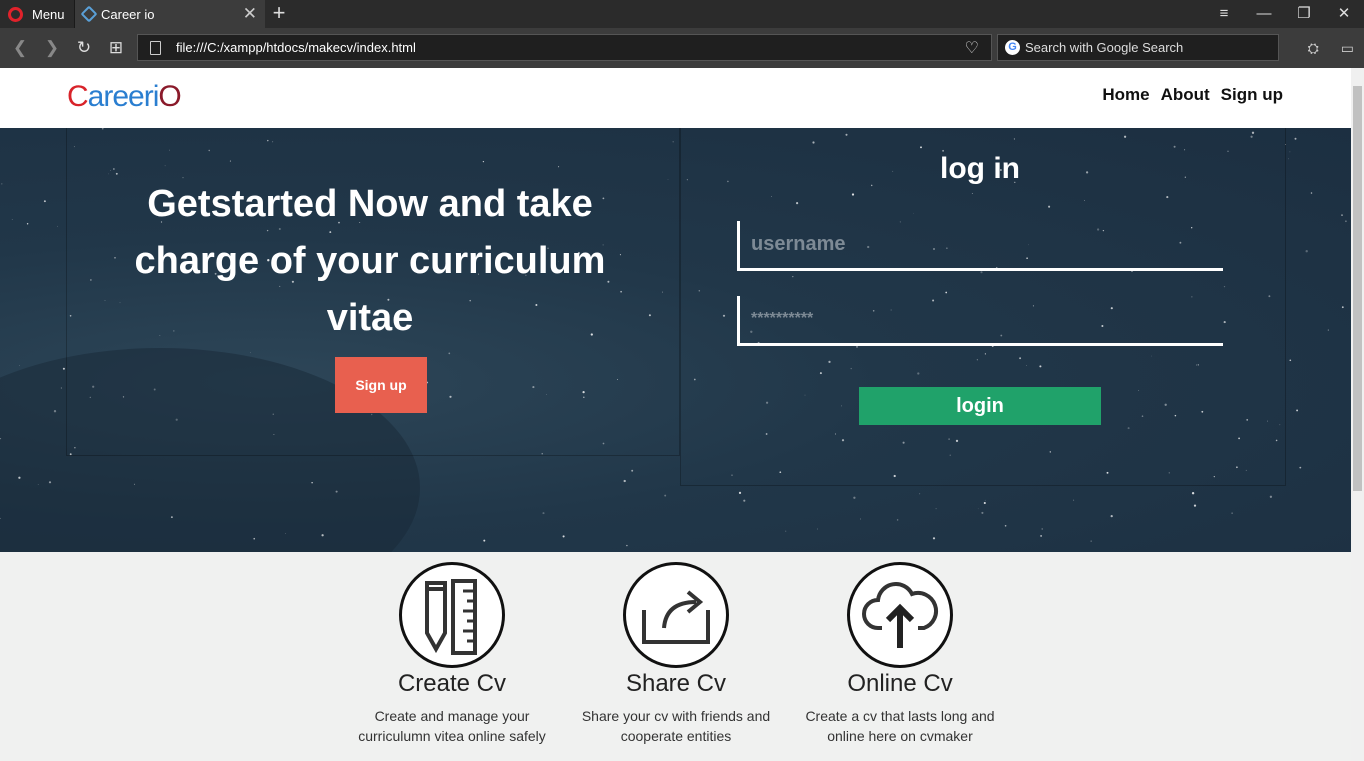 The width and height of the screenshot is (1364, 761). What do you see at coordinates (900, 615) in the screenshot?
I see `cloud-upload-icon` at bounding box center [900, 615].